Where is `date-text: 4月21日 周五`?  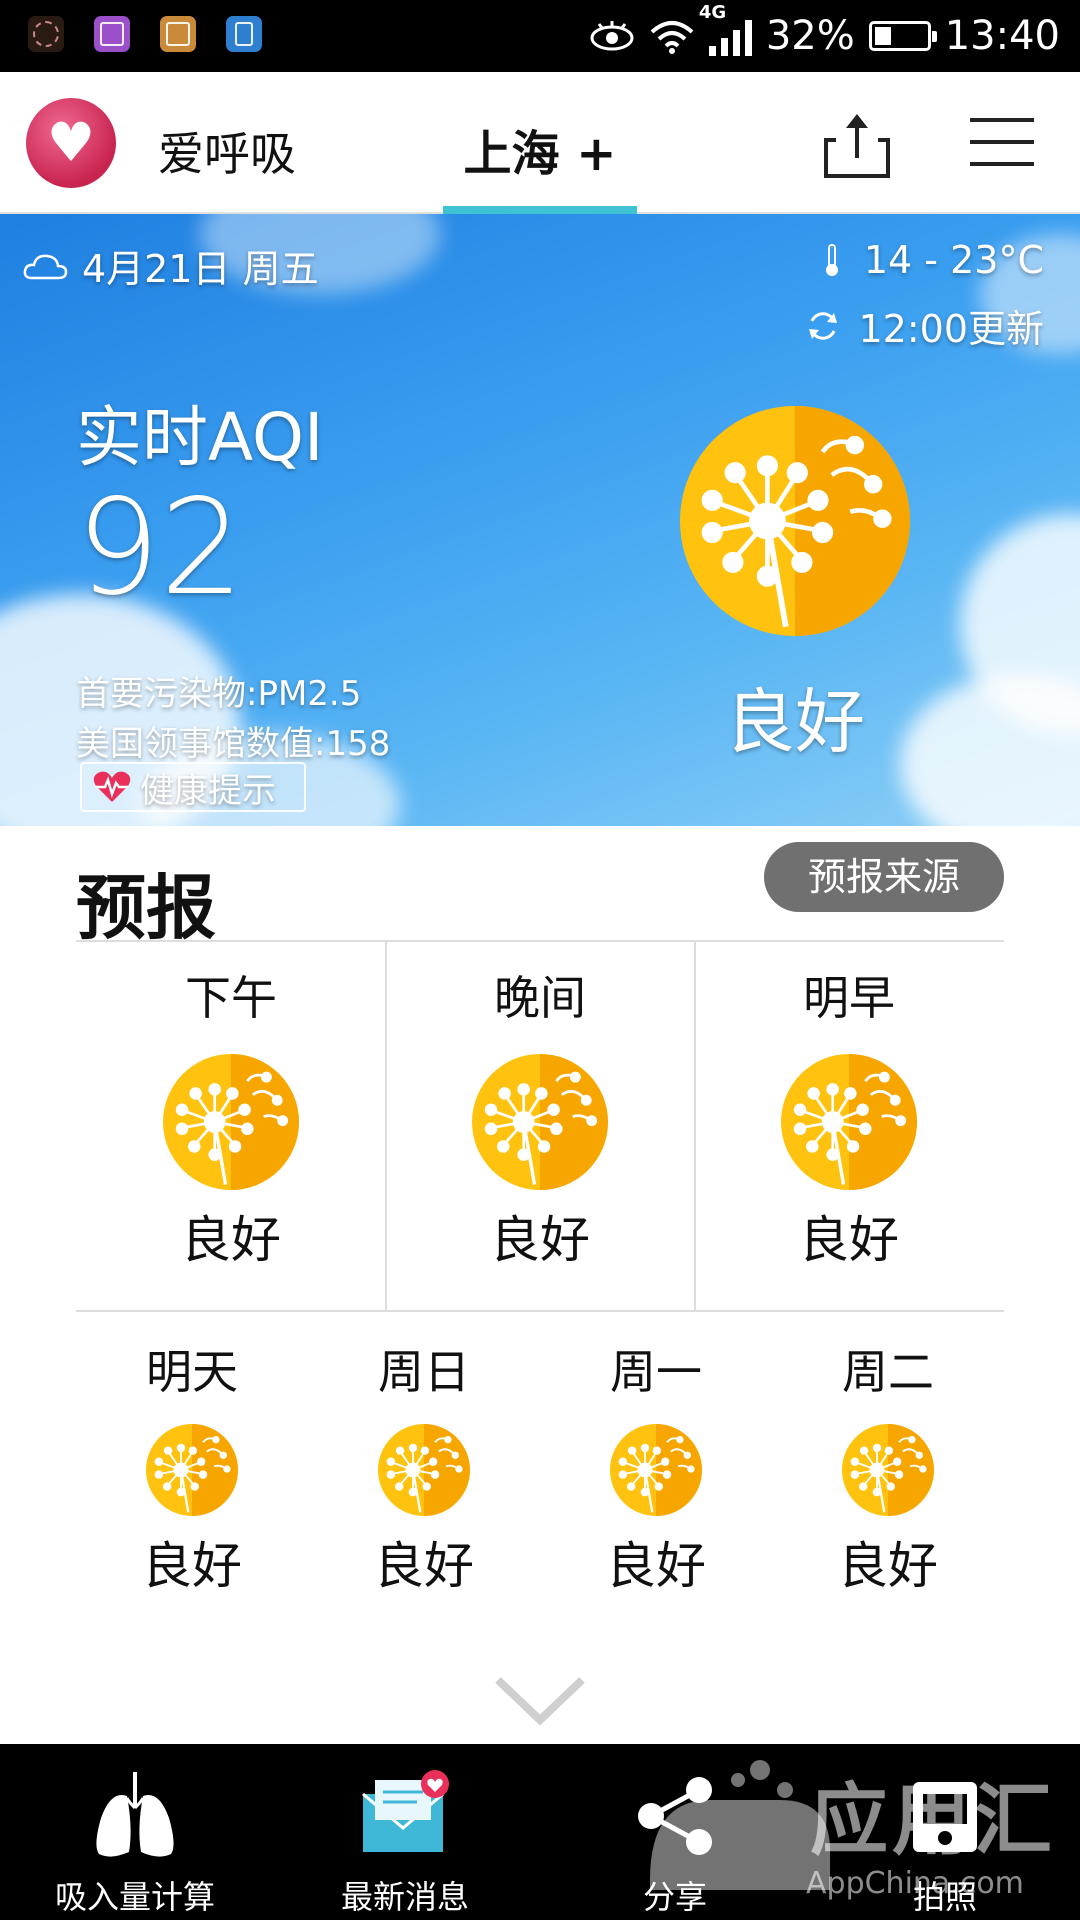
date-text: 4月21日 周五 is located at coordinates (200, 269).